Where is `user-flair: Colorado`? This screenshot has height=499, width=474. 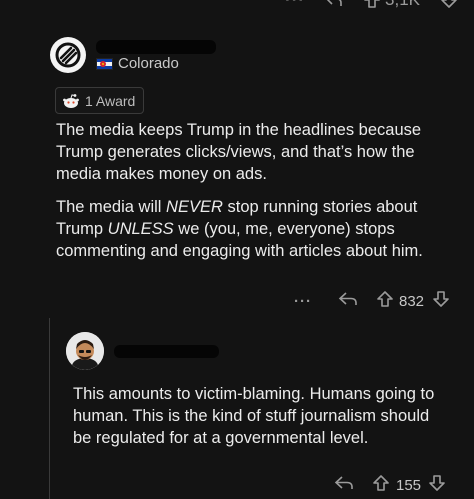
user-flair: Colorado is located at coordinates (137, 63).